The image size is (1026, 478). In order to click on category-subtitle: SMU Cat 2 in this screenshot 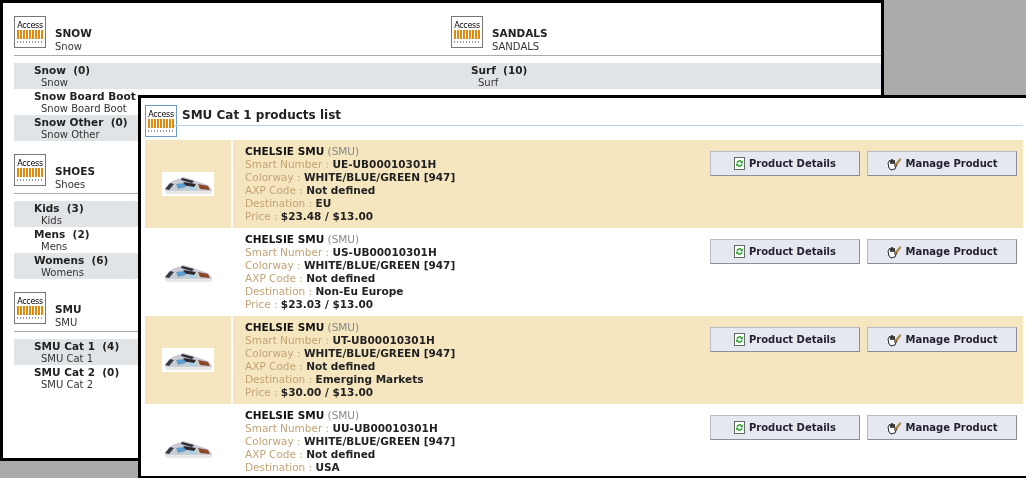, I will do `click(67, 385)`.